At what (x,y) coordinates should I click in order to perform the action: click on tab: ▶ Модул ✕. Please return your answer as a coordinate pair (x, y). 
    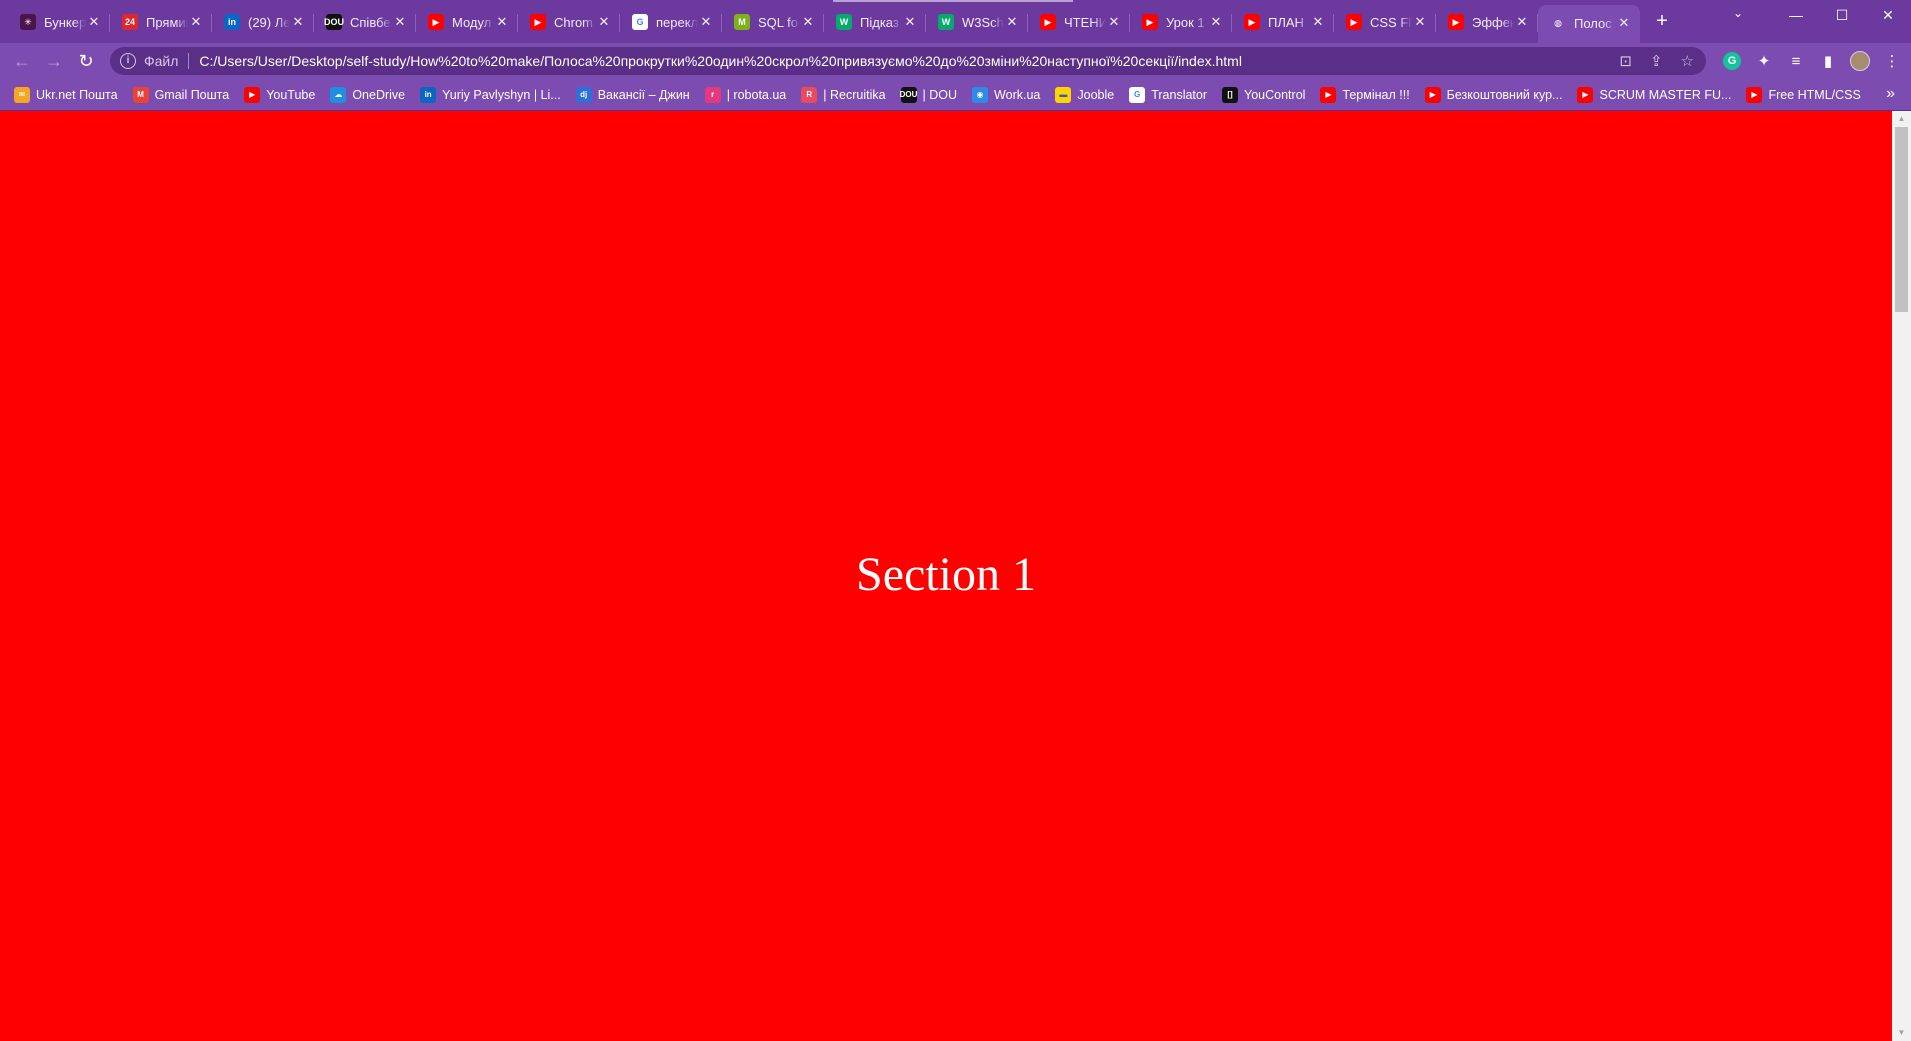
    Looking at the image, I should click on (467, 22).